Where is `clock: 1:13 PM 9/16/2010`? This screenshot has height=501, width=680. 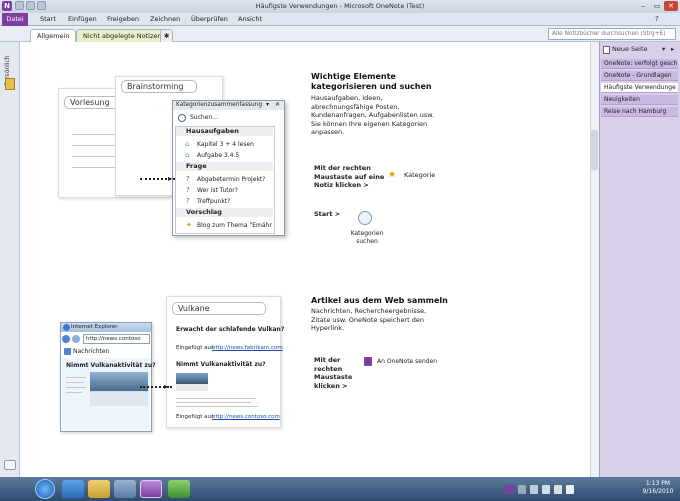
clock: 1:13 PM 9/16/2010 is located at coordinates (658, 488).